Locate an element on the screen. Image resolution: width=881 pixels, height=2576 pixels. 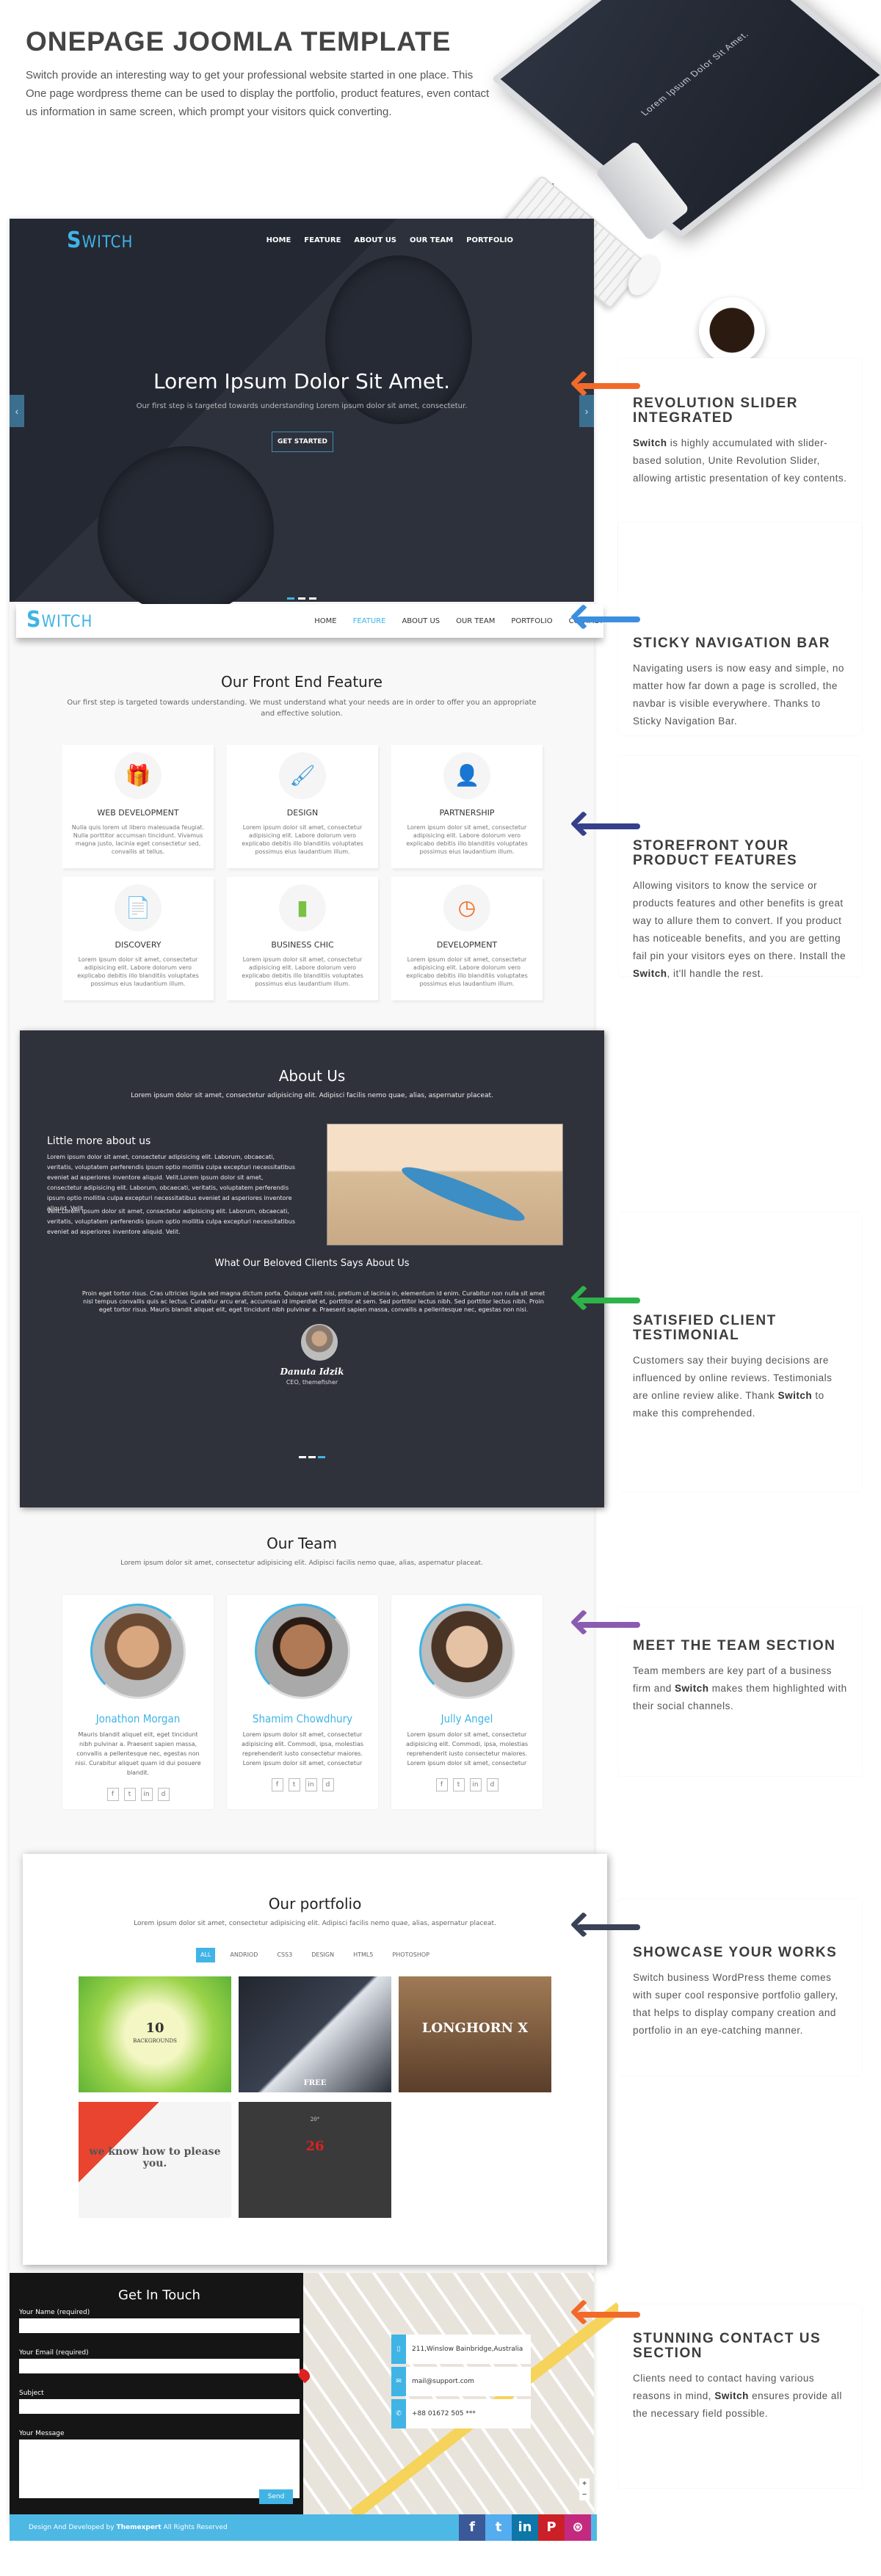
portfolio-item: 10 BACKGROUNDS is located at coordinates (155, 2034).